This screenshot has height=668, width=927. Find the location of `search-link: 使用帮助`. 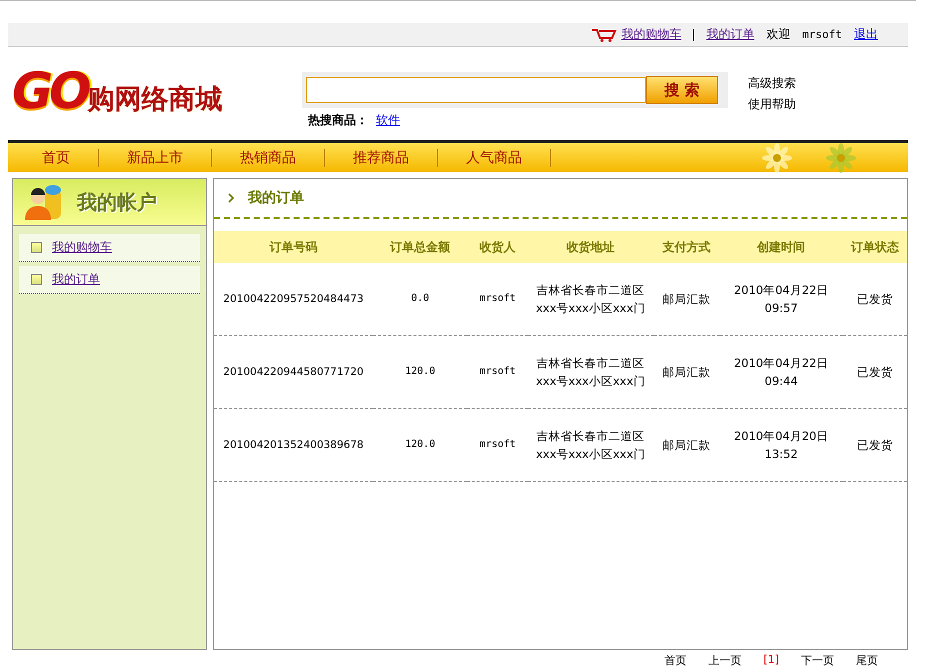

search-link: 使用帮助 is located at coordinates (772, 104).